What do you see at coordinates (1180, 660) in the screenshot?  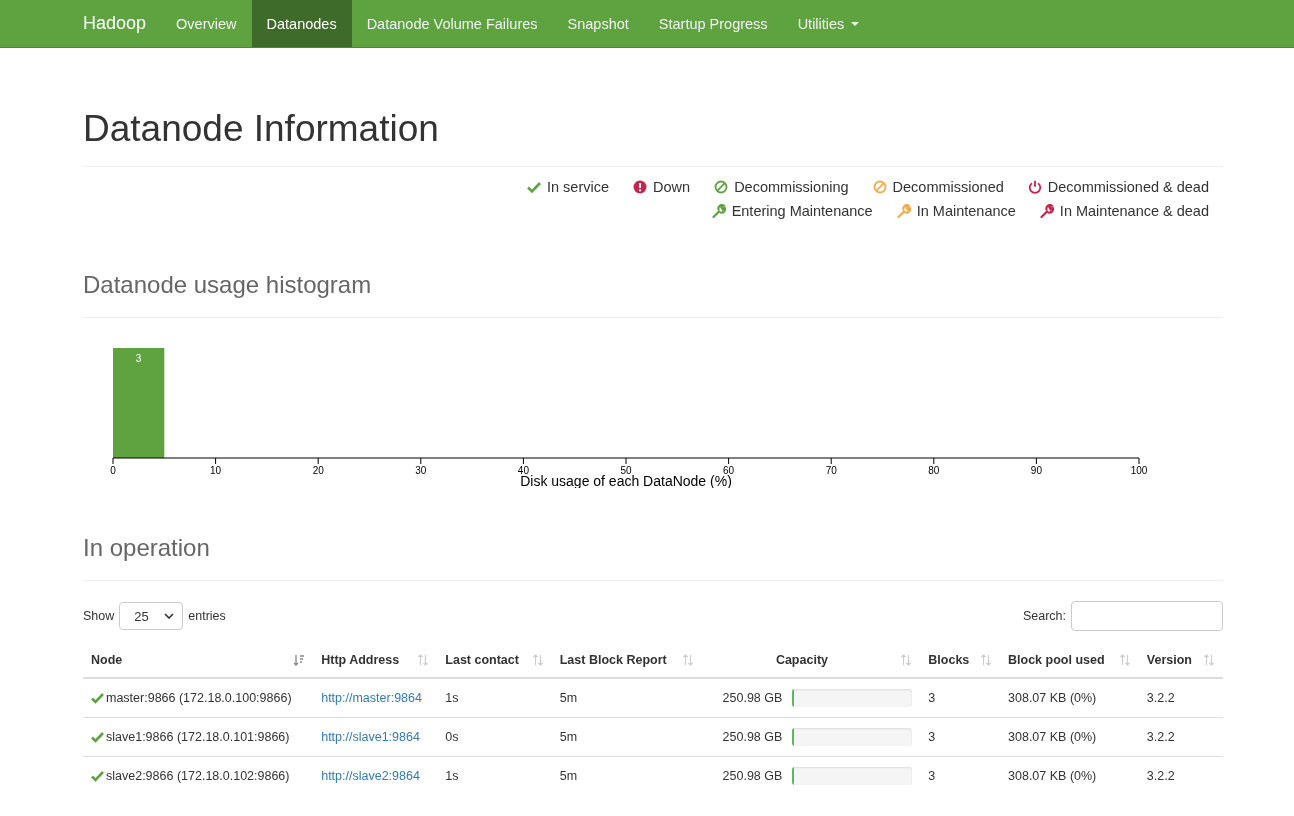 I see `column-header: Version` at bounding box center [1180, 660].